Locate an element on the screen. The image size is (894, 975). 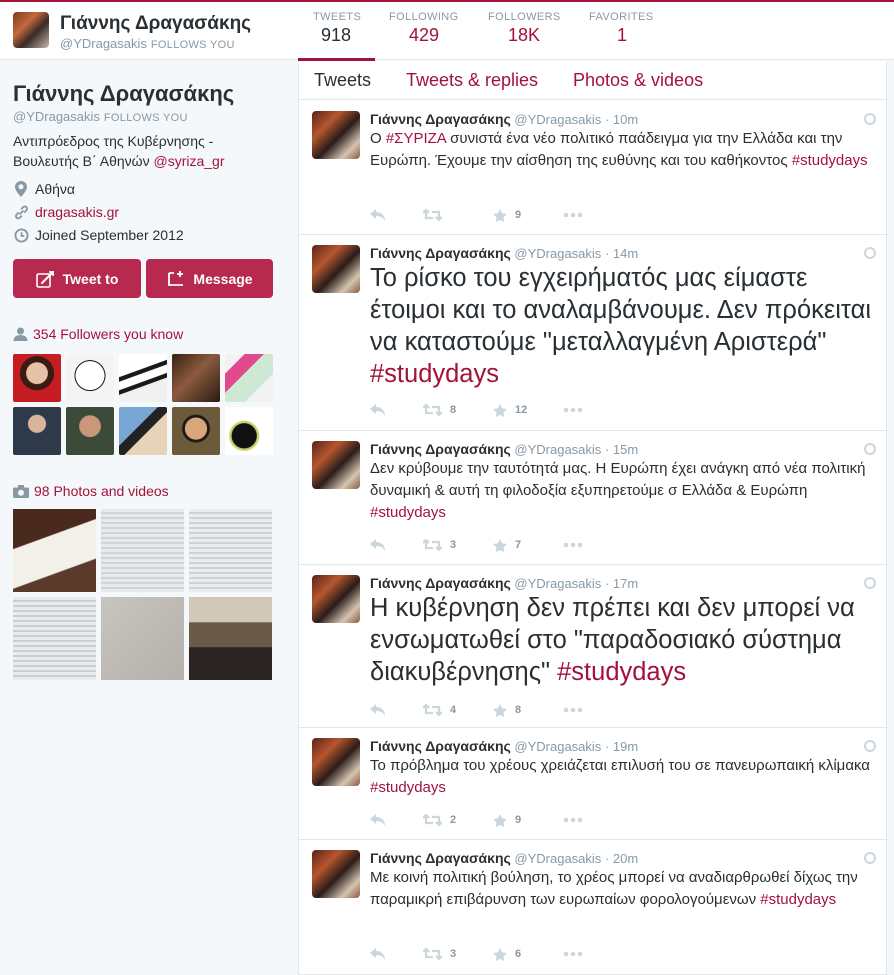
tweet-timestamp: · 20m is located at coordinates (621, 858).